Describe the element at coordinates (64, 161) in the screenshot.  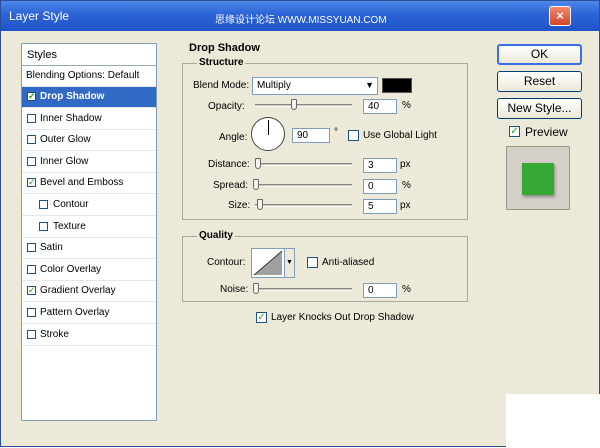
I see `style-item-label: Inner Glow` at that location.